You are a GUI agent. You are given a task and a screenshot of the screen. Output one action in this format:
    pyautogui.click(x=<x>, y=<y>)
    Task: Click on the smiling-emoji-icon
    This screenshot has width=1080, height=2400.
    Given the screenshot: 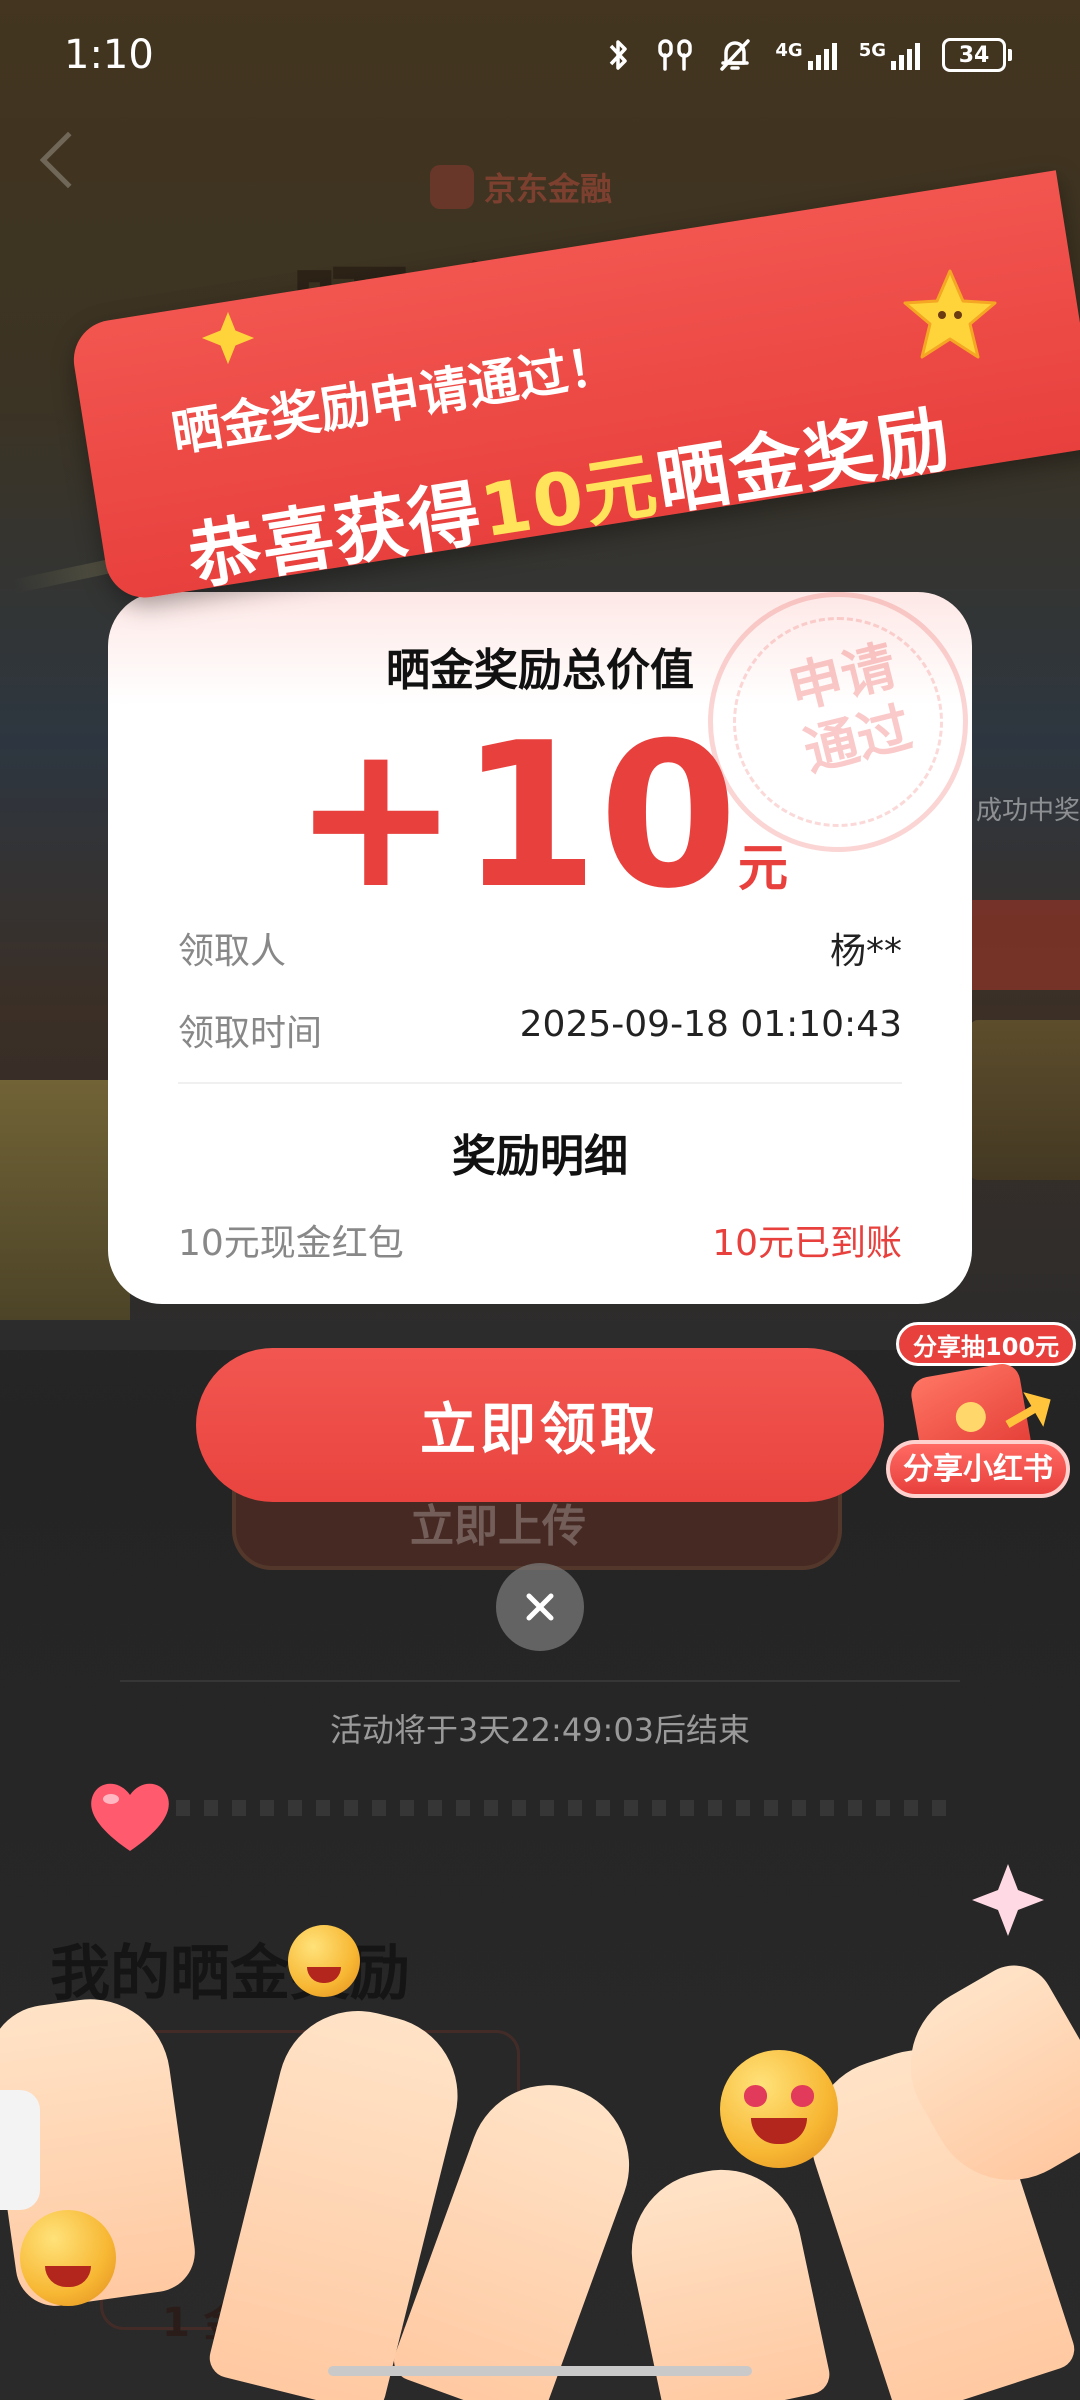 What is the action you would take?
    pyautogui.click(x=68, y=2258)
    